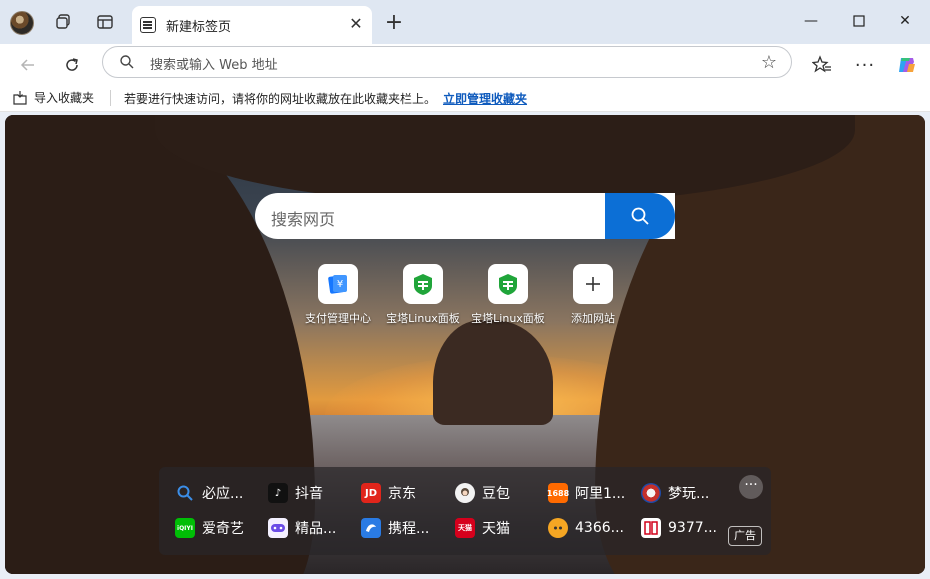 The height and width of the screenshot is (579, 930). I want to click on manage-favorites-link: 立即管理收藏夹, so click(485, 98).